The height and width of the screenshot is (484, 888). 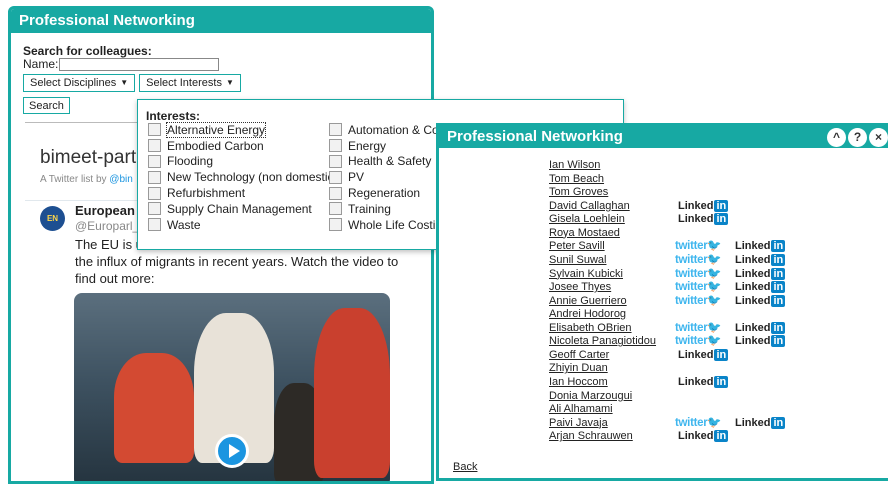 What do you see at coordinates (581, 409) in the screenshot?
I see `person-name-link: Ali Alhamami` at bounding box center [581, 409].